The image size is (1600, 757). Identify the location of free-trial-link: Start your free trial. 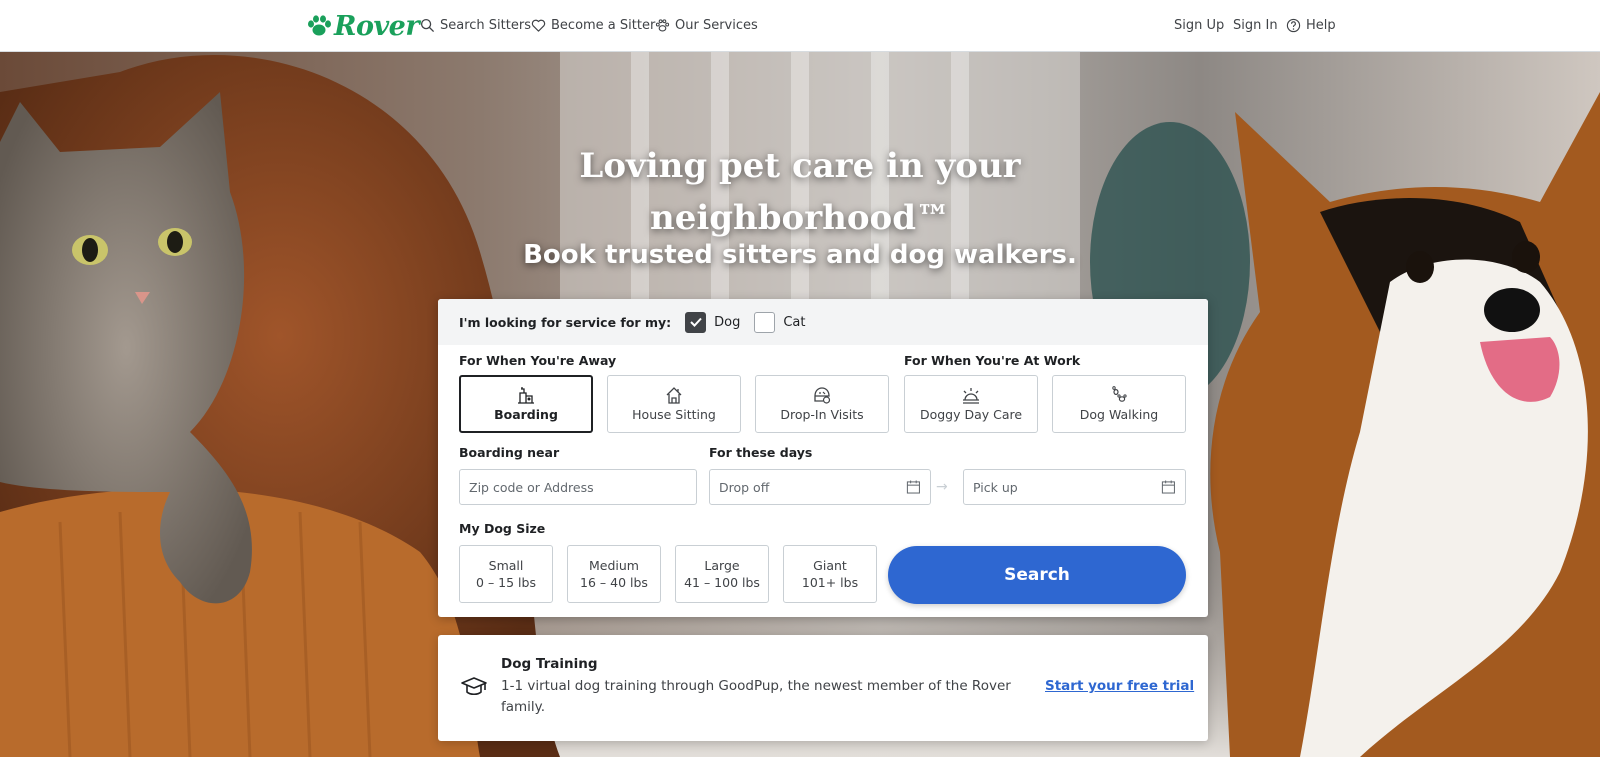
(1119, 686).